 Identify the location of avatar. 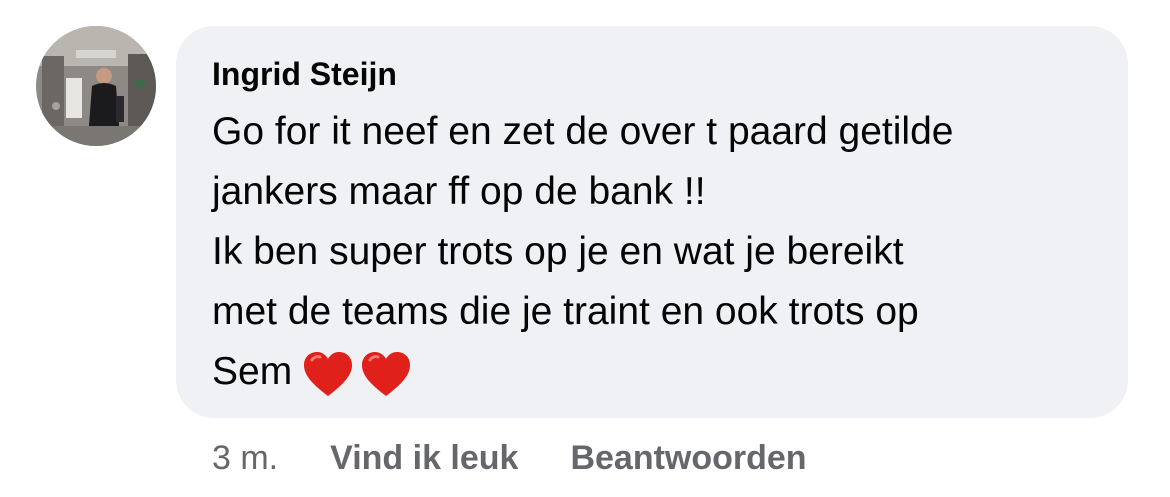
(96, 86).